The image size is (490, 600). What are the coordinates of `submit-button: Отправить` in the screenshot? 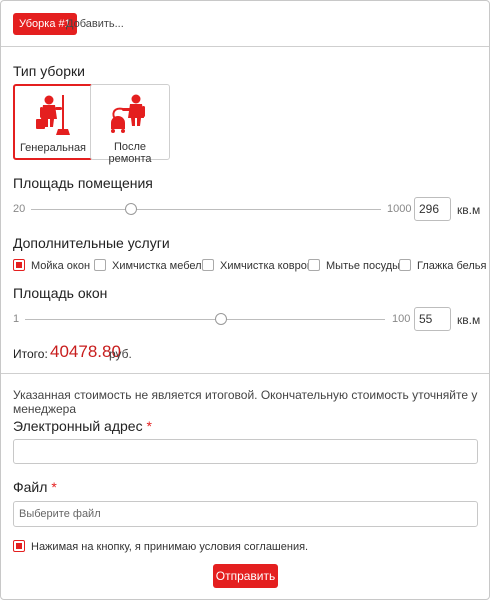 It's located at (245, 576).